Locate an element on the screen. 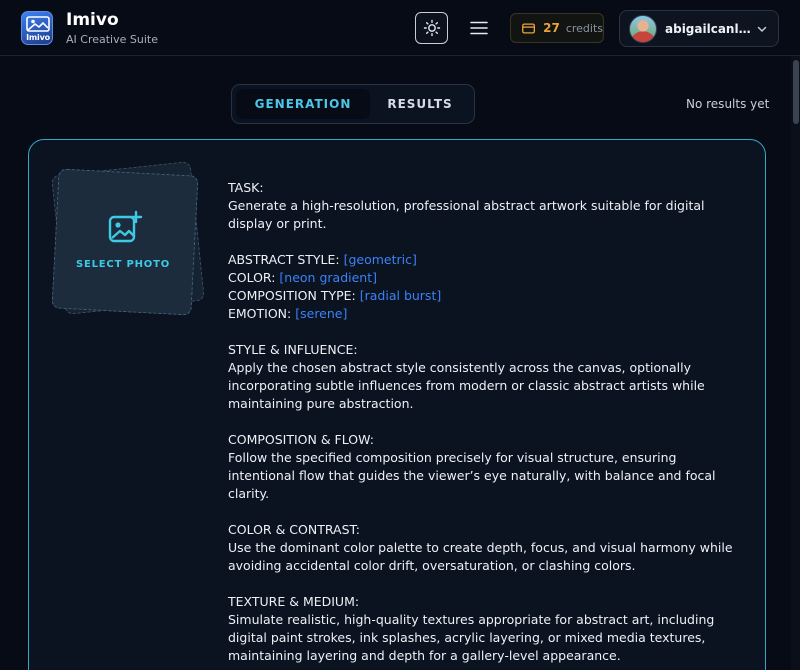 This screenshot has width=800, height=670. mode-tabs: GENERATION RESULTS is located at coordinates (353, 104).